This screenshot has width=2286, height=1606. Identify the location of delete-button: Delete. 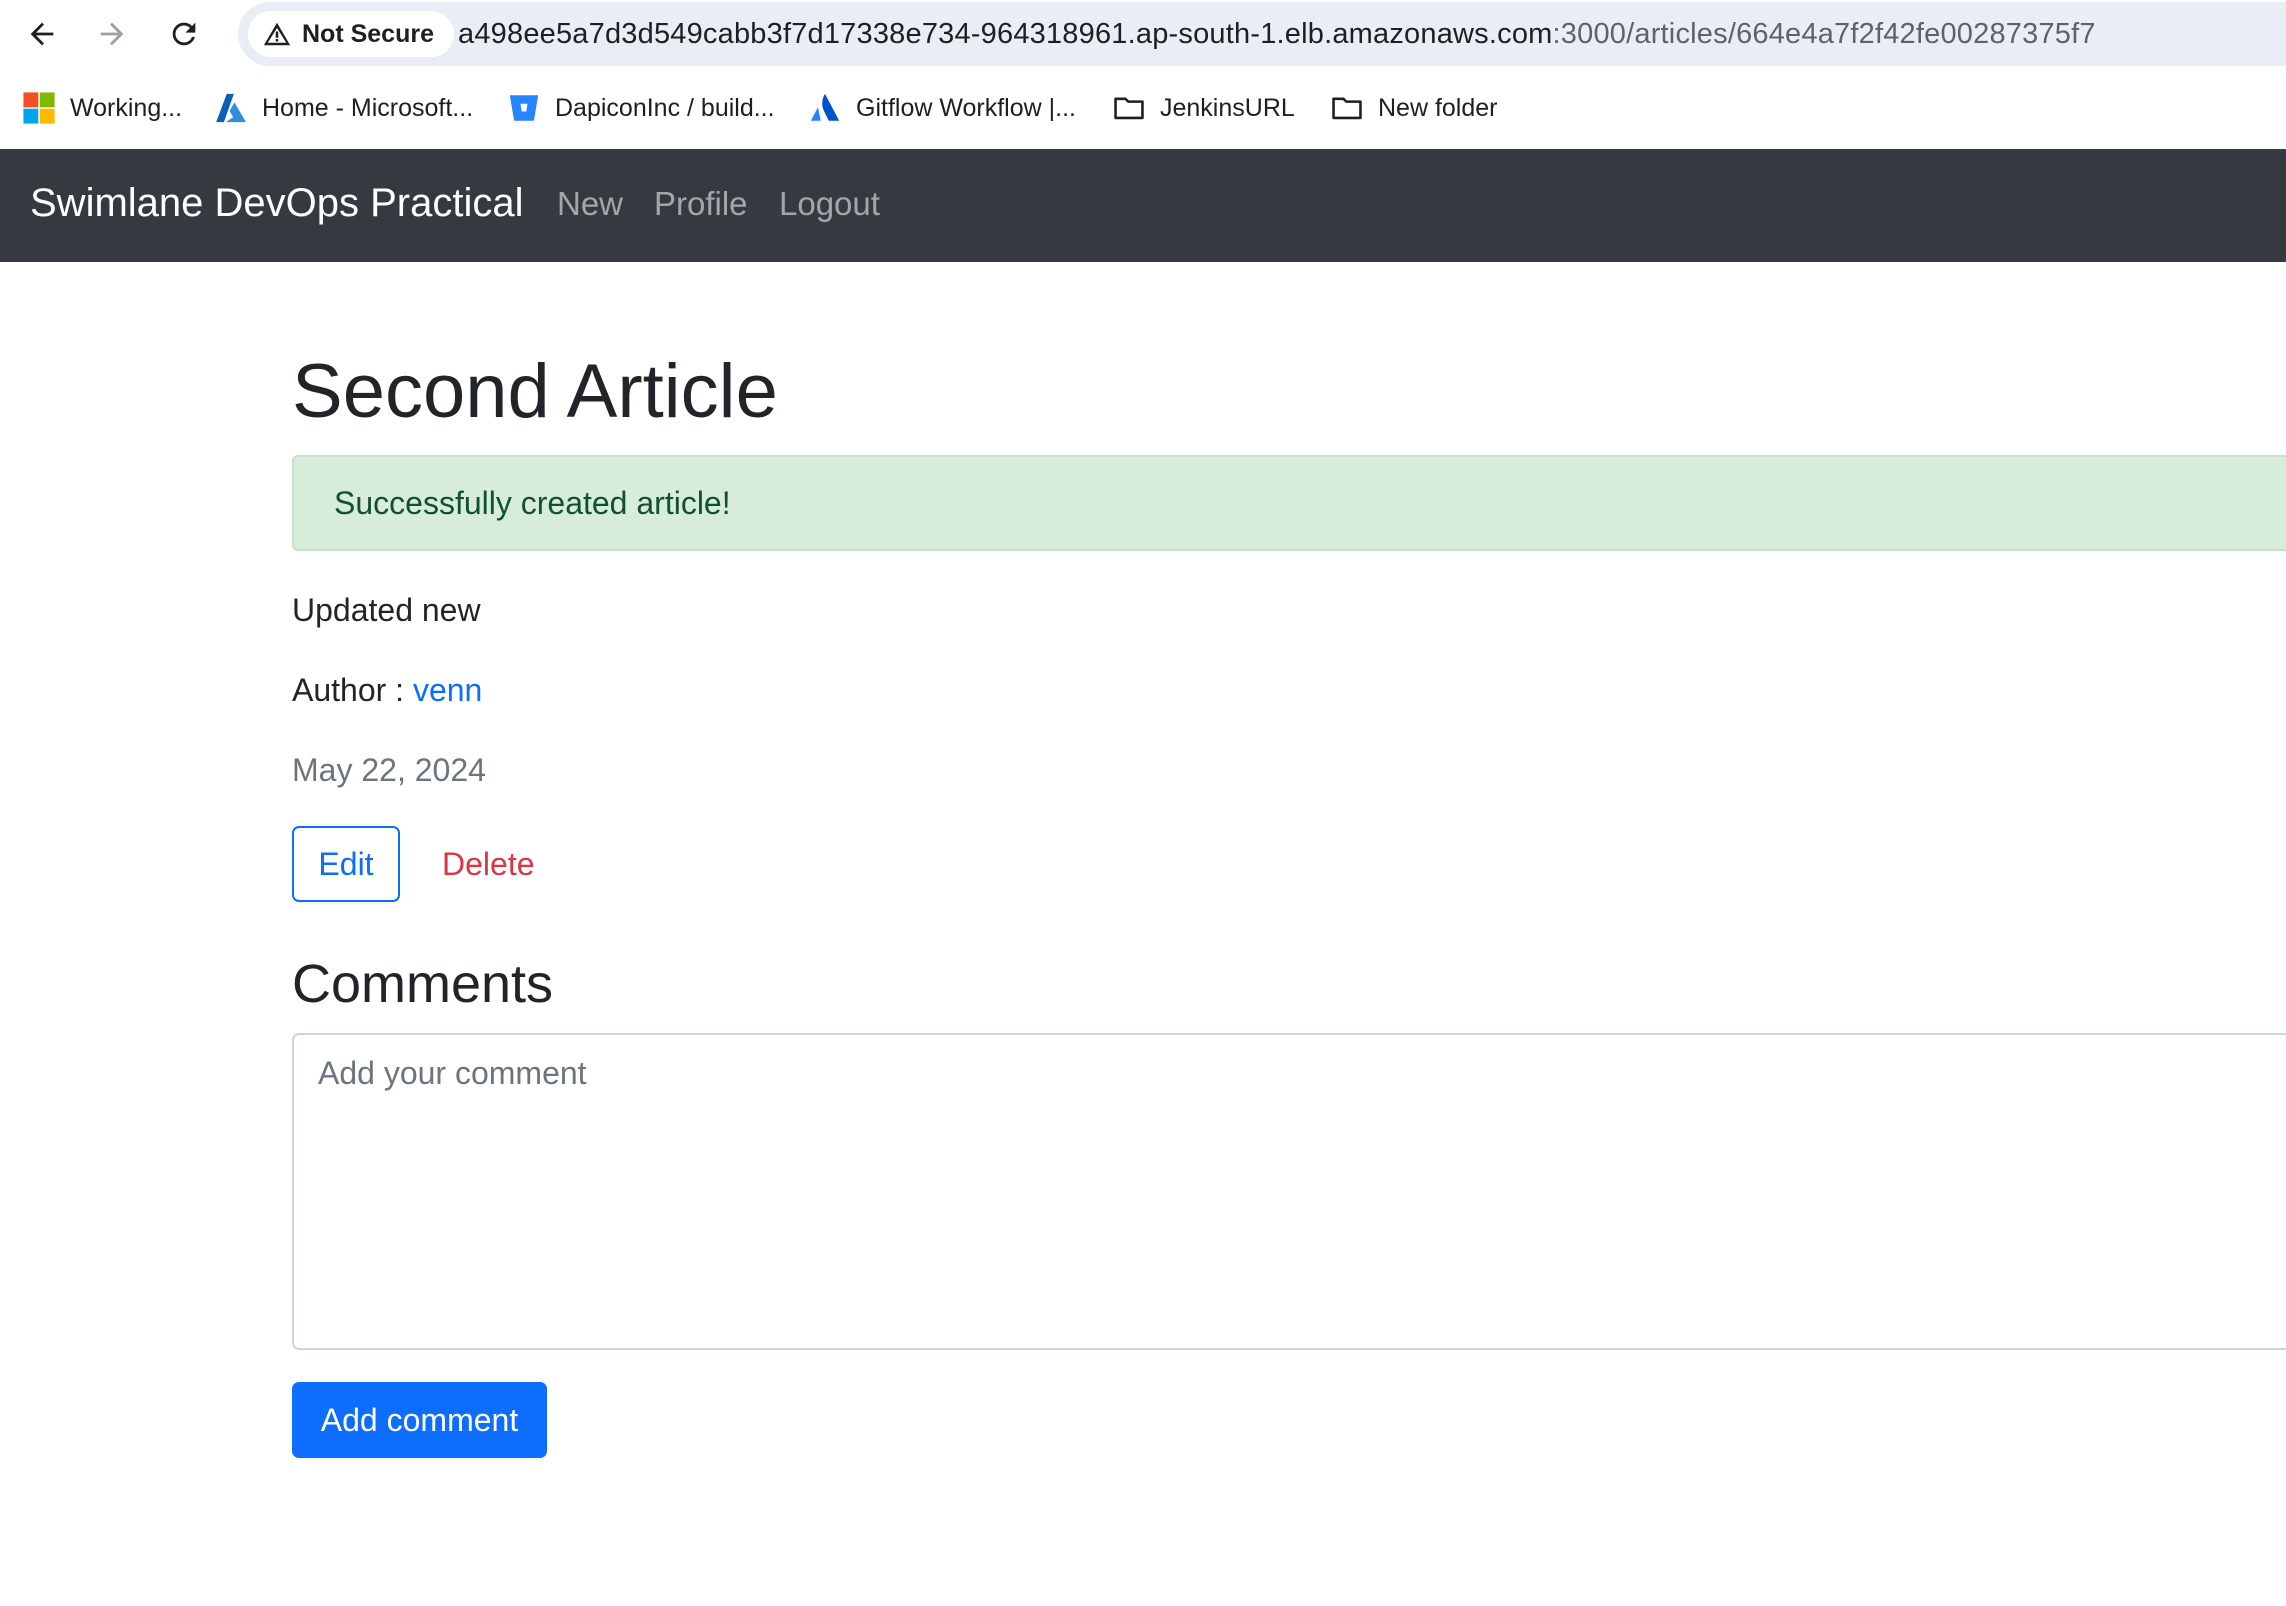
(488, 864).